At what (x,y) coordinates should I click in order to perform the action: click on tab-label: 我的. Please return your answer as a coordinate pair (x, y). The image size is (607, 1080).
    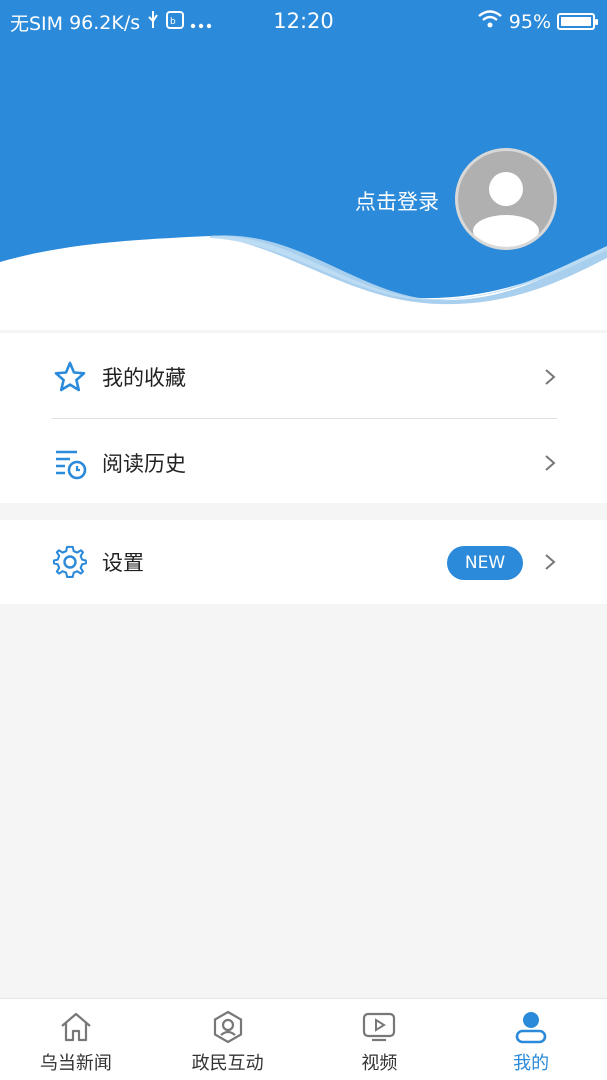
    Looking at the image, I should click on (531, 1063).